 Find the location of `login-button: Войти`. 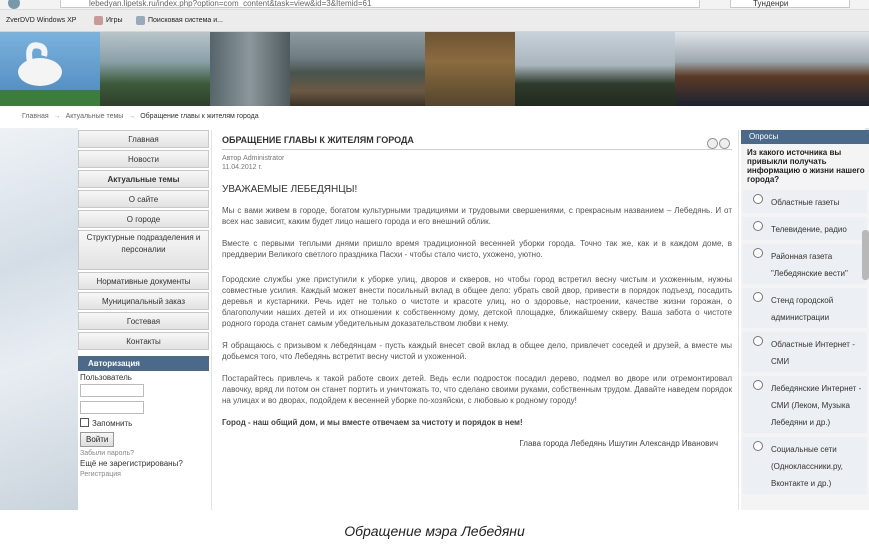

login-button: Войти is located at coordinates (97, 439).